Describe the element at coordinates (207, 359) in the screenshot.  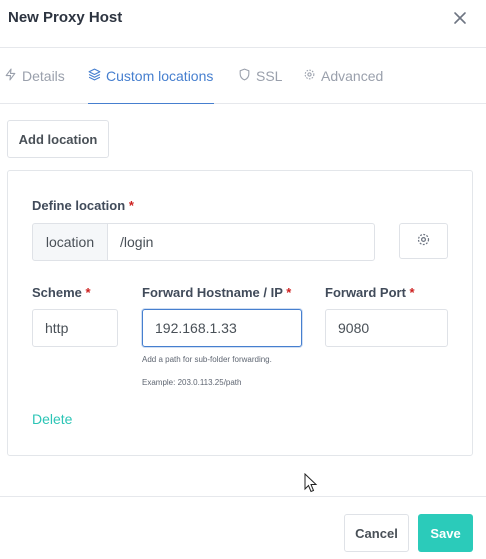
I see `help-text-subfolder: Add a path for sub-folder forwarding.` at that location.